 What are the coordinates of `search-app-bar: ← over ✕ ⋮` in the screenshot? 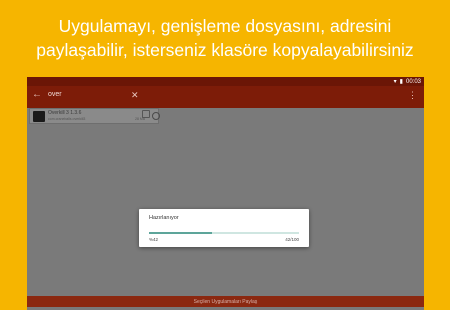 It's located at (225, 97).